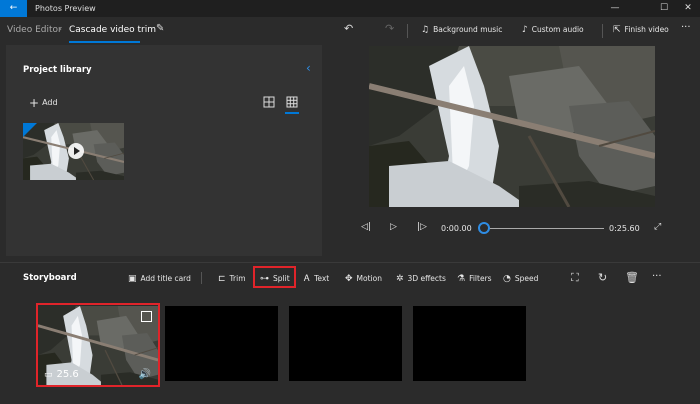  I want to click on add-title-card-button: ▣ Add title card, so click(159, 279).